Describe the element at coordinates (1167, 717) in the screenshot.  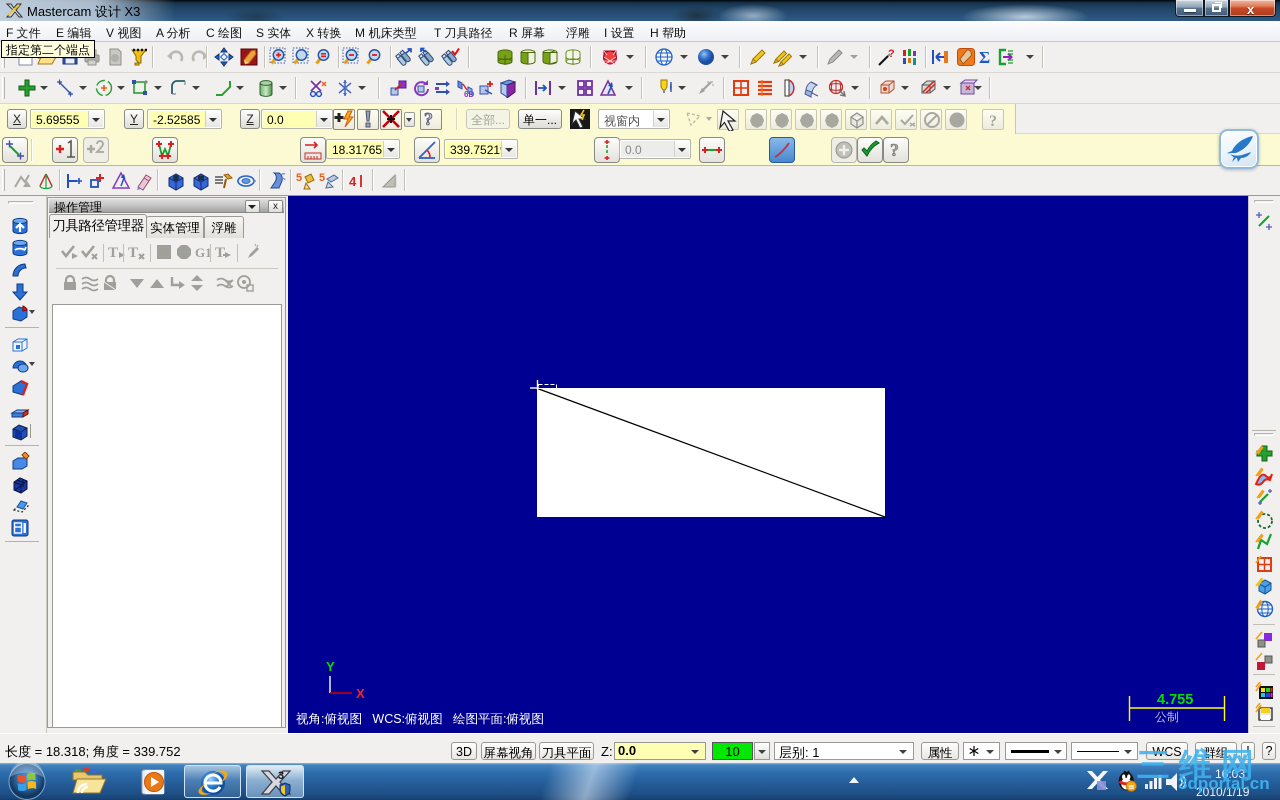
I see `svg-text: 公制` at that location.